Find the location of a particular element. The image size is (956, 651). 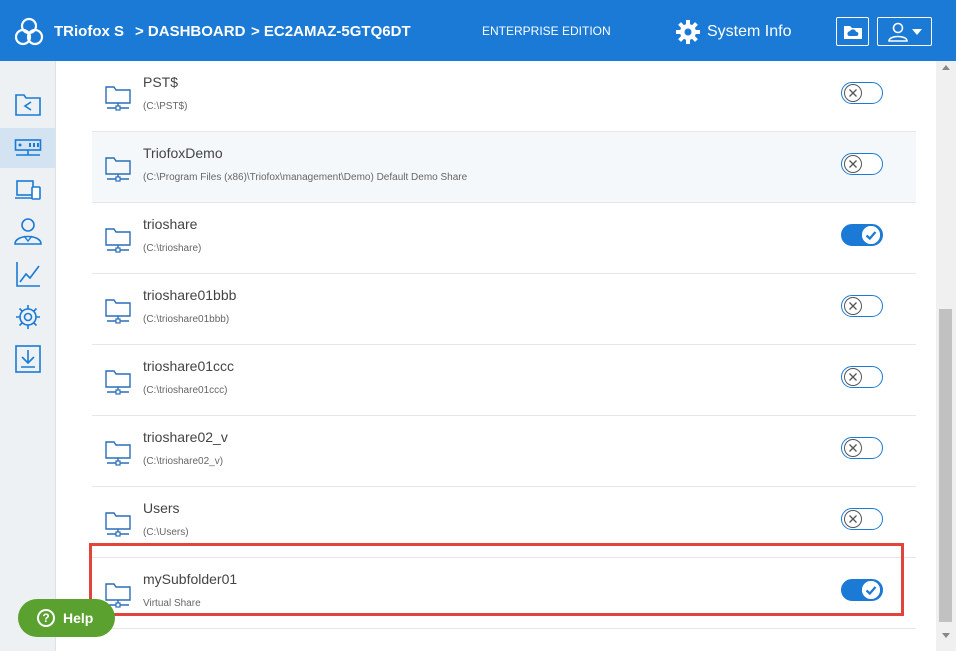

cloud-folder-button is located at coordinates (852, 31).